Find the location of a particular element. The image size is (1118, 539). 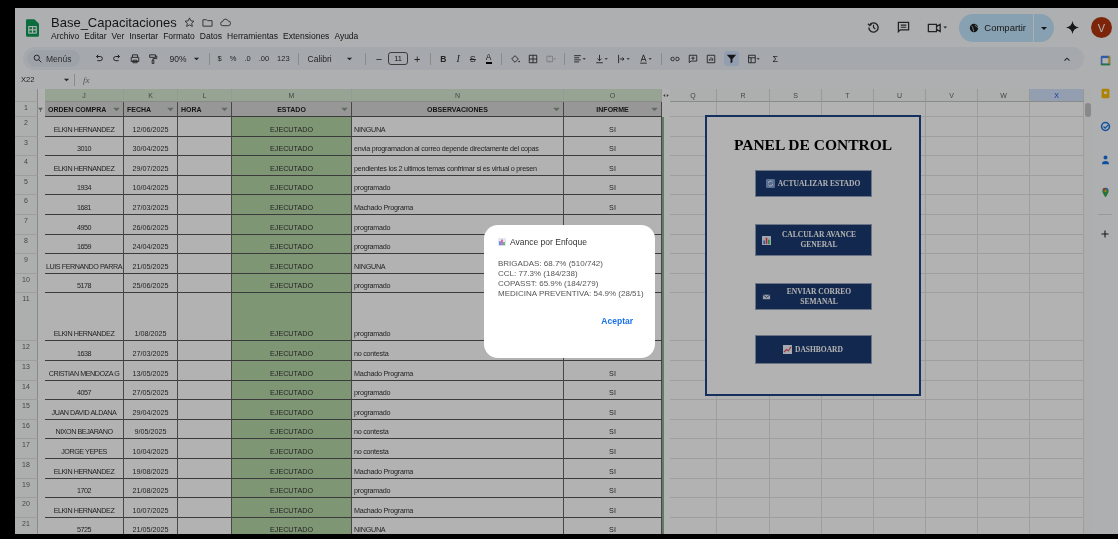

borders-icon is located at coordinates (532, 58).